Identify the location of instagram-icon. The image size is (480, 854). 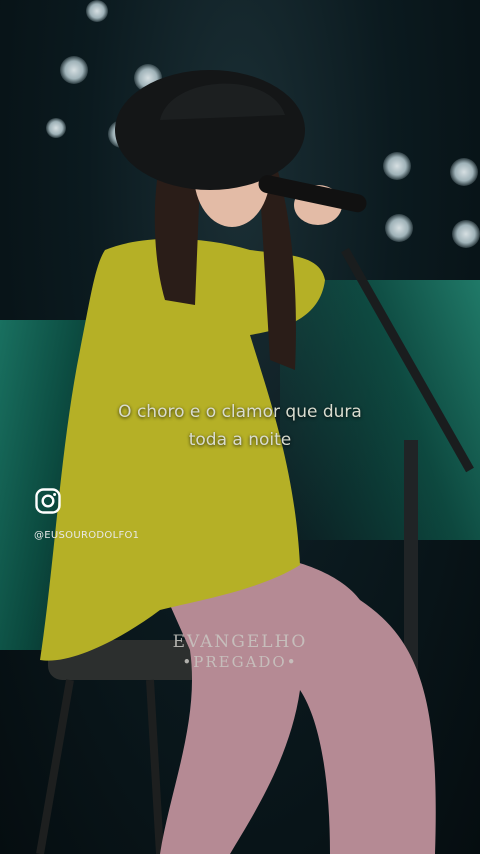
(48, 501).